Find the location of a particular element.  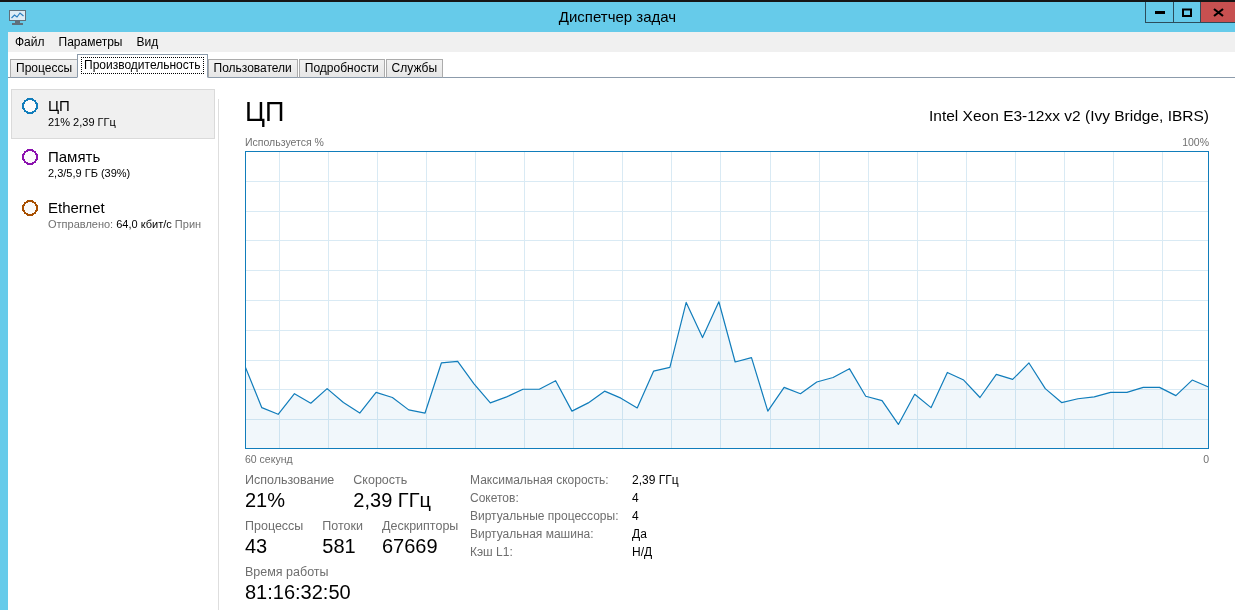

tab: Службы is located at coordinates (414, 68).